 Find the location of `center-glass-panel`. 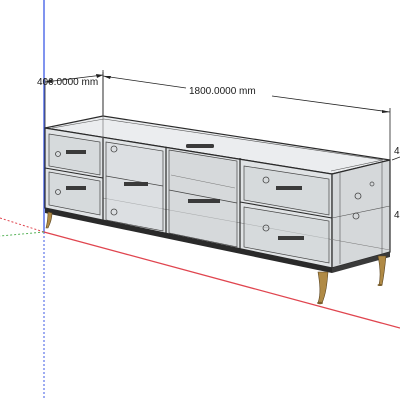

center-glass-panel is located at coordinates (203, 198).